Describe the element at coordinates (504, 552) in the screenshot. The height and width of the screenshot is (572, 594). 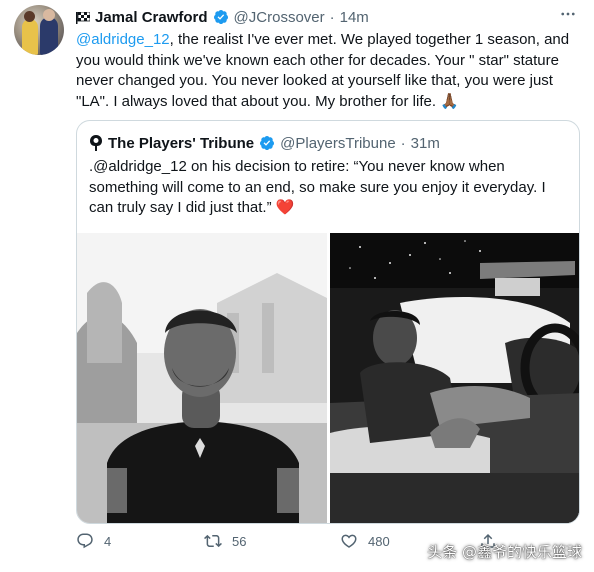
I see `watermark: 头条 @鑫爷的快乐篮球` at that location.